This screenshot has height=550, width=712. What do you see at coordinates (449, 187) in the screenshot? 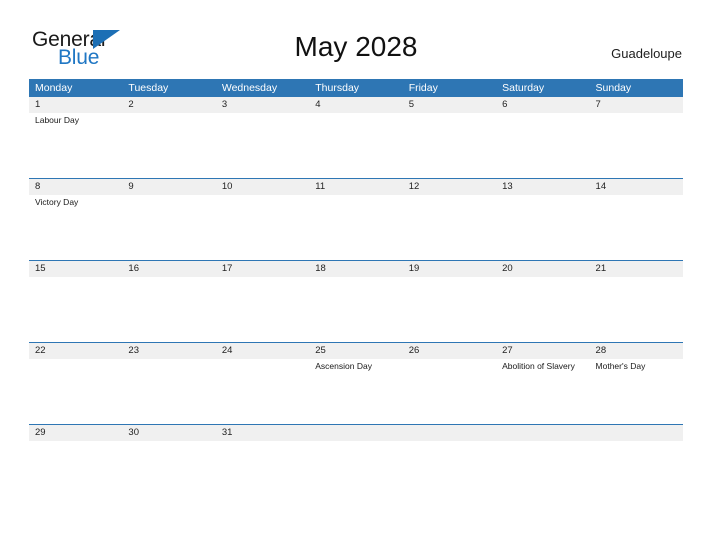
I see `day-number: 12` at bounding box center [449, 187].